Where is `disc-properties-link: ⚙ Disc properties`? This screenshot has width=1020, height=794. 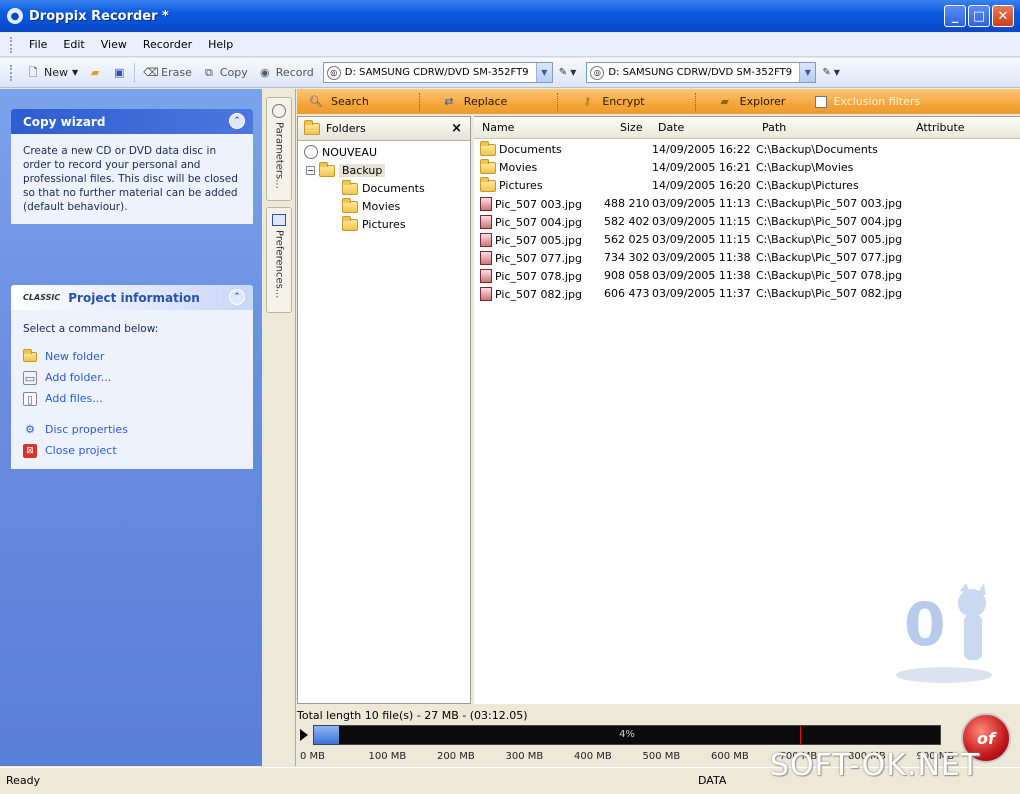
disc-properties-link: ⚙ Disc properties is located at coordinates (132, 429).